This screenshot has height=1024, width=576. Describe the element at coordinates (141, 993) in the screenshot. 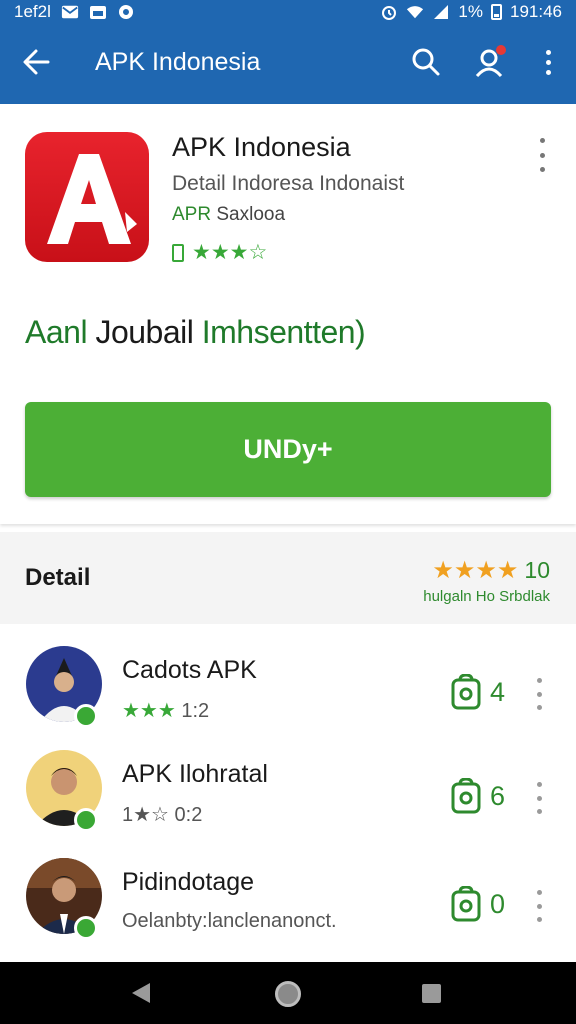

I see `nav-back-icon` at that location.